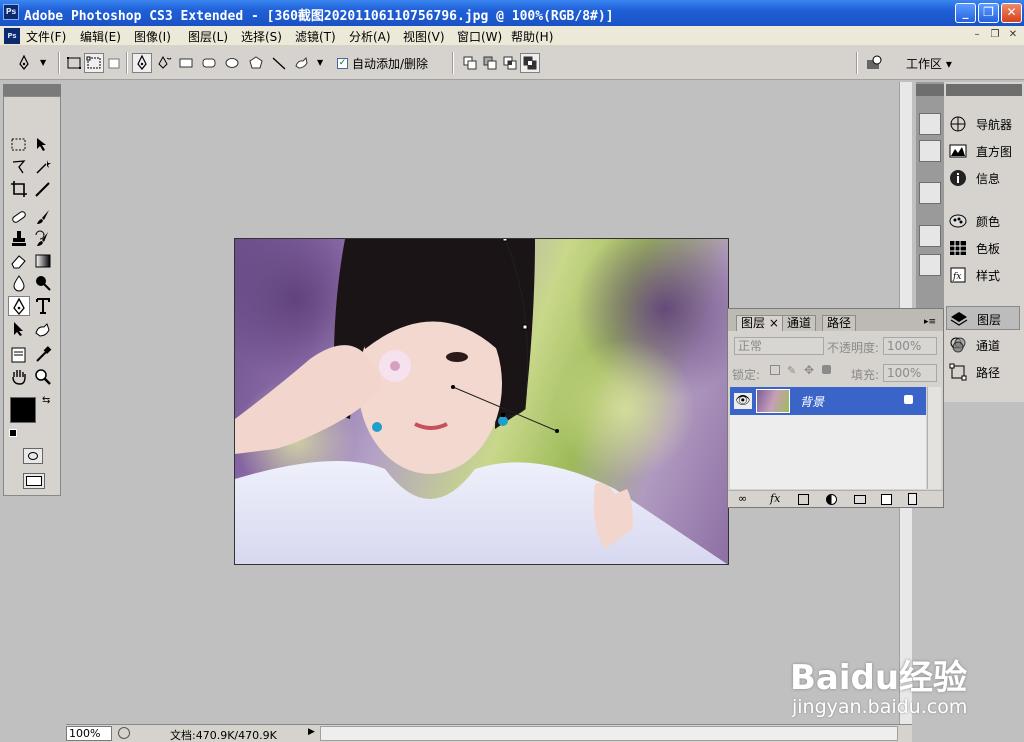 This screenshot has width=1024, height=742. I want to click on fill-input: 100%, so click(910, 373).